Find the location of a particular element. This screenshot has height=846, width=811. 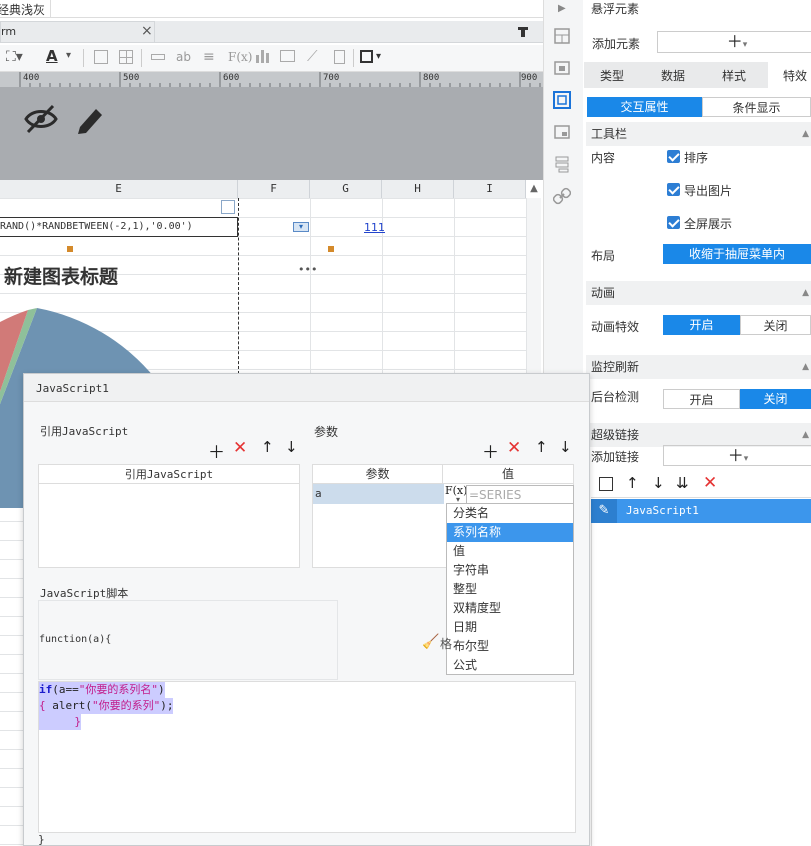

ref-add-icon: ＋ is located at coordinates (216, 450).